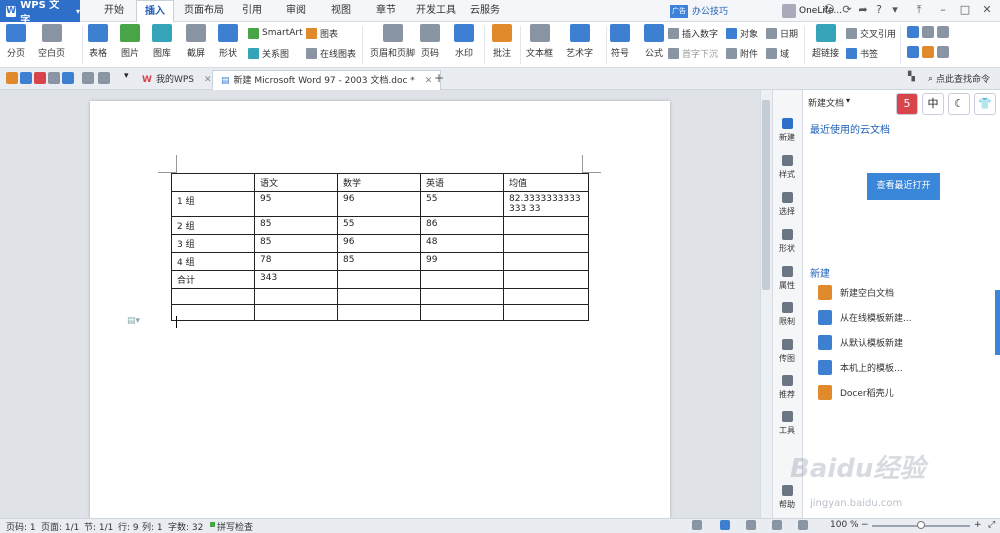  Describe the element at coordinates (213, 225) in the screenshot. I see `table-cell: 2 组` at that location.